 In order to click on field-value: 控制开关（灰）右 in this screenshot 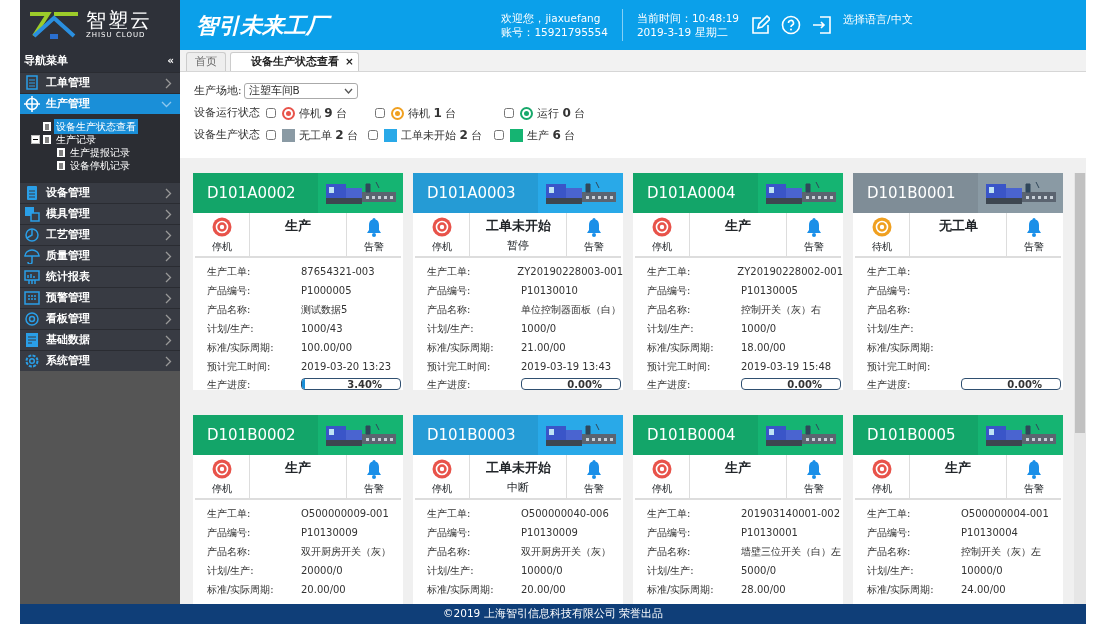, I will do `click(781, 310)`.